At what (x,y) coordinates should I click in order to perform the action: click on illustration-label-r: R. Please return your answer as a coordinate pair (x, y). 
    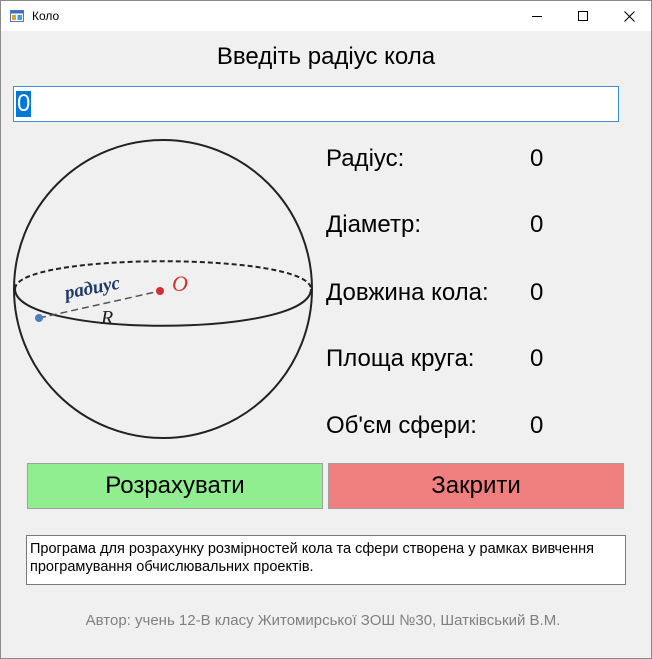
    Looking at the image, I should click on (106, 318).